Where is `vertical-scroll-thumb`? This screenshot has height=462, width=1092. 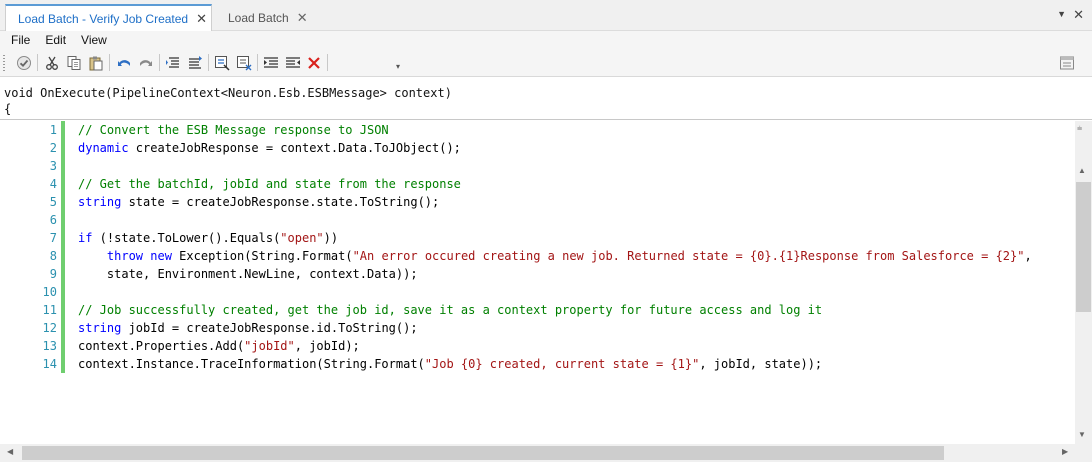
vertical-scroll-thumb is located at coordinates (1083, 247).